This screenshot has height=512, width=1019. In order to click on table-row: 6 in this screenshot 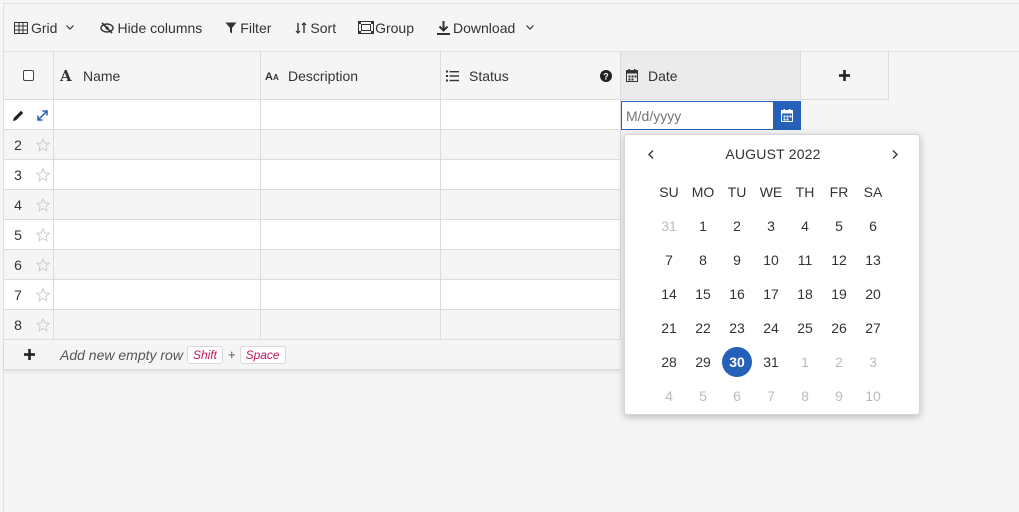, I will do `click(312, 265)`.